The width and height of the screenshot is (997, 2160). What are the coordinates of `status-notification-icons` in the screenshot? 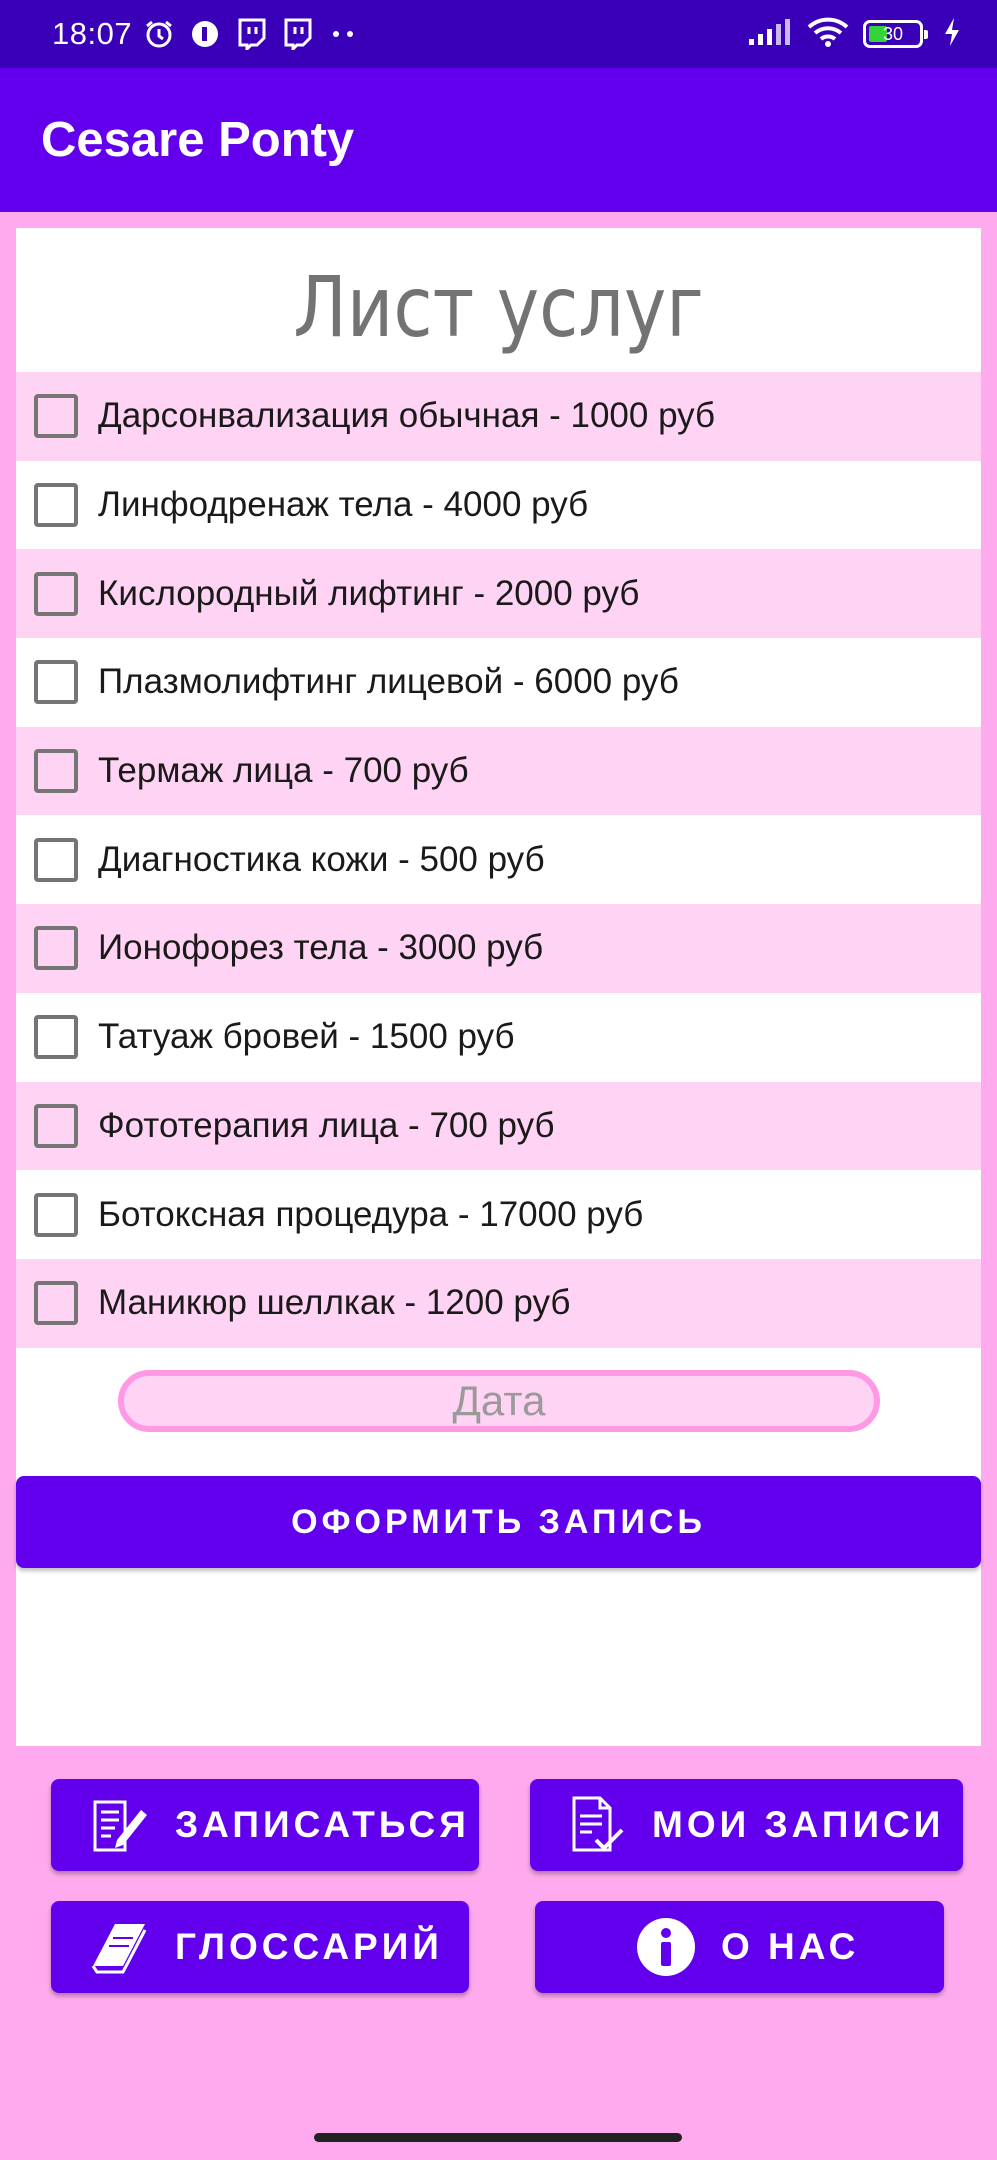 It's located at (251, 34).